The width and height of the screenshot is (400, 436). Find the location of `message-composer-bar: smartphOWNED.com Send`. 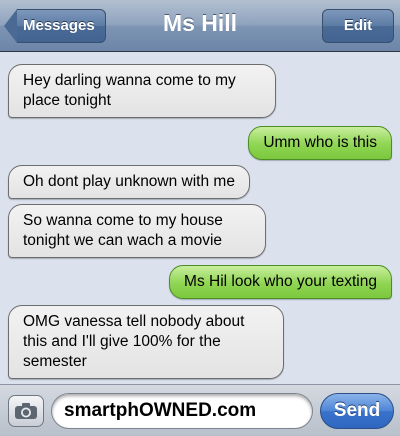

message-composer-bar: smartphOWNED.com Send is located at coordinates (200, 410).